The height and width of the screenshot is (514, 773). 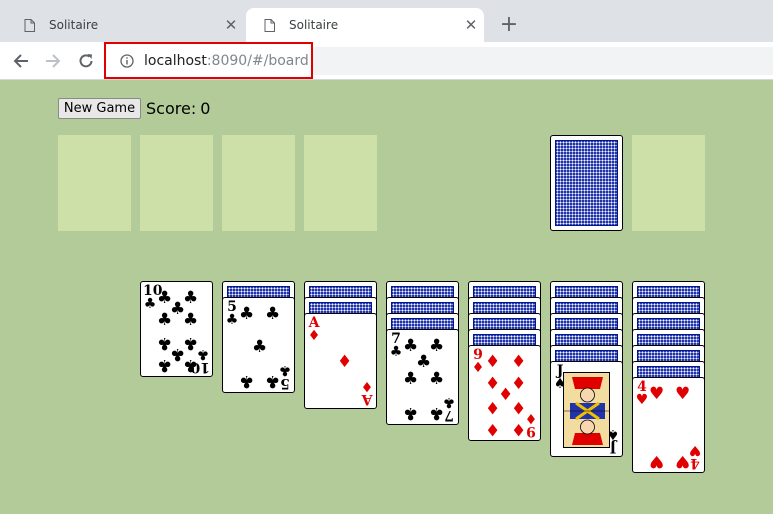 I want to click on address-bar: localhost:8090/#/board, so click(x=208, y=60).